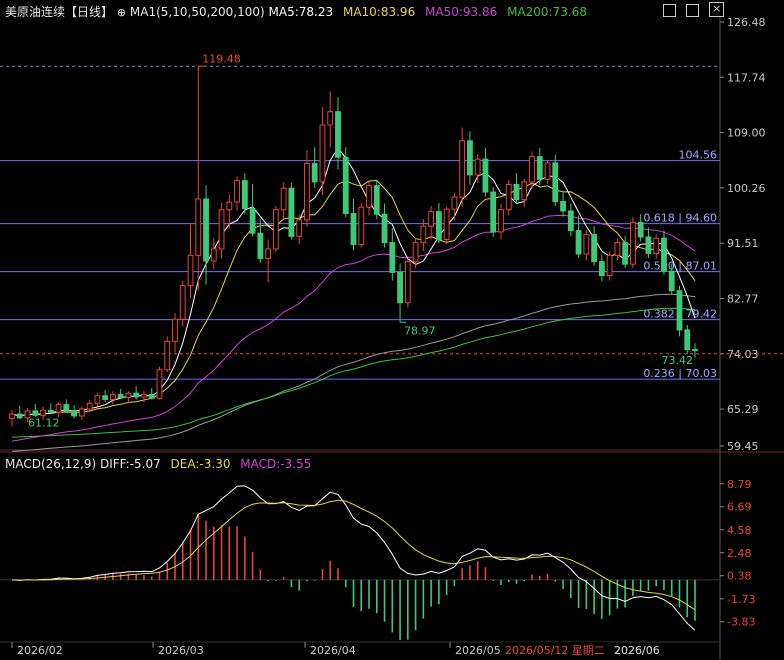 The height and width of the screenshot is (660, 784). I want to click on ma-params-label: MA1(5,10,50,200,100), so click(197, 12).